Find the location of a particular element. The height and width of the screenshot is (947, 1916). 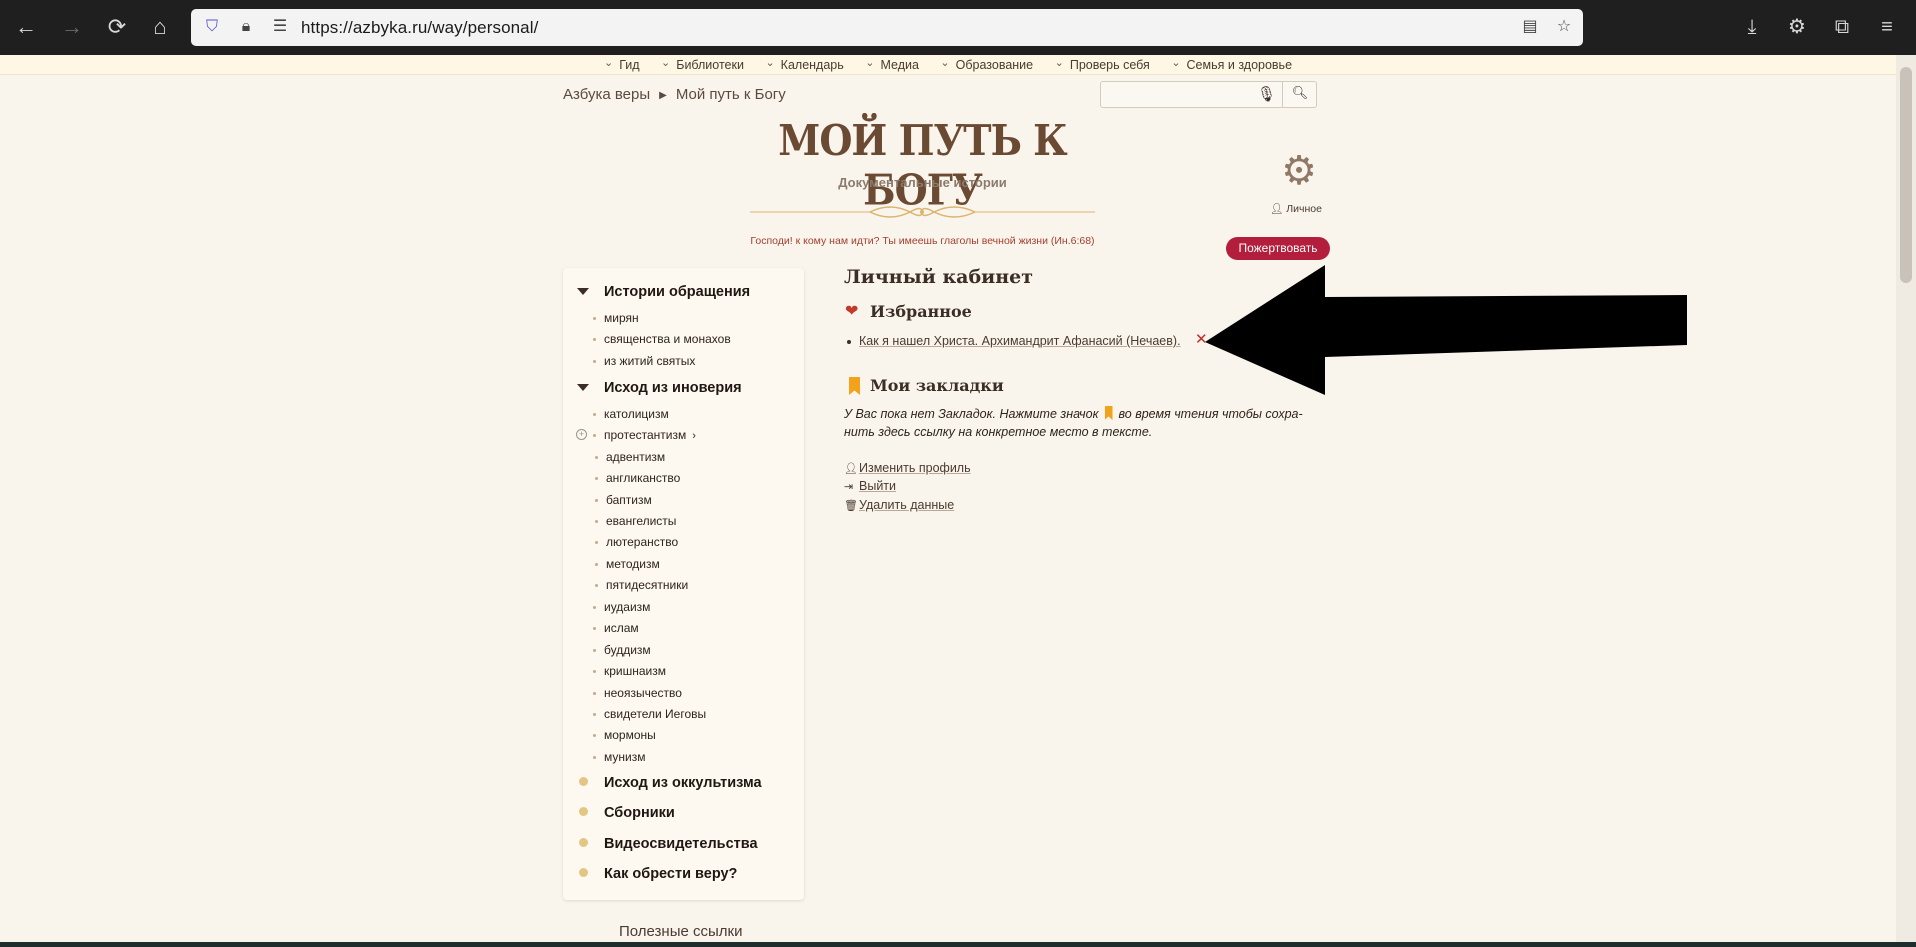

site-subtitle: Документальные истории is located at coordinates (922, 182).